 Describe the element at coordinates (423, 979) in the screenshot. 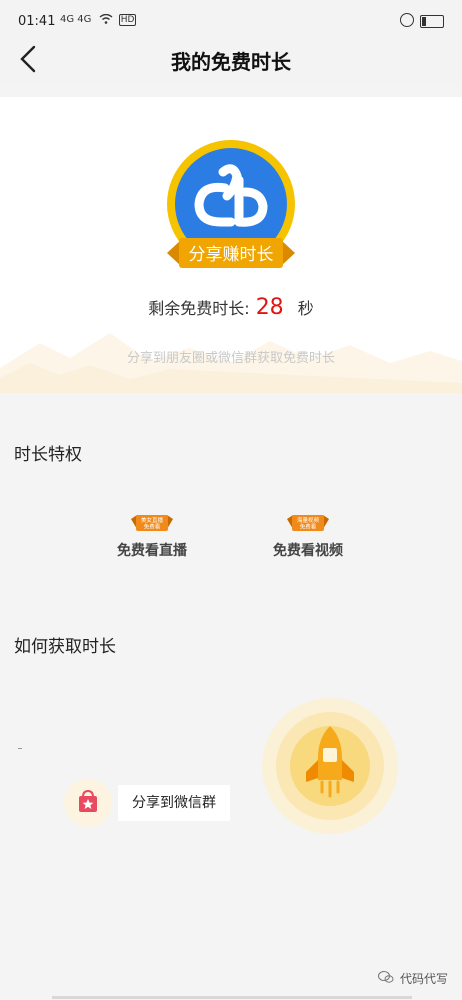

I see `watermark-text: 代码代写` at that location.